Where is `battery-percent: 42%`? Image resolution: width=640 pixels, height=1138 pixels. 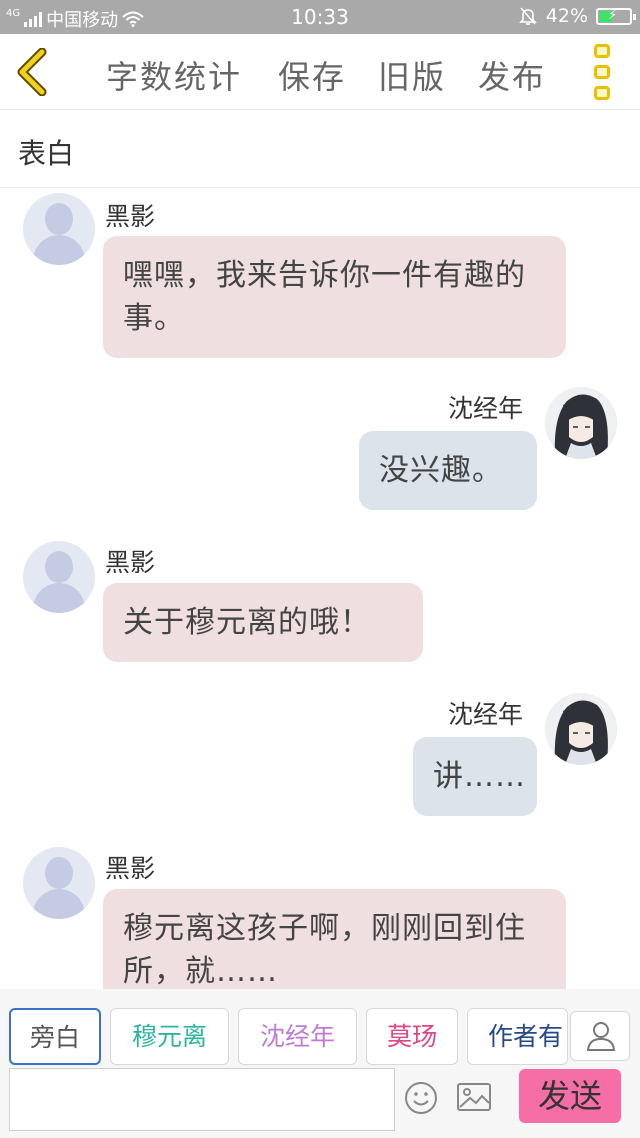
battery-percent: 42% is located at coordinates (566, 16).